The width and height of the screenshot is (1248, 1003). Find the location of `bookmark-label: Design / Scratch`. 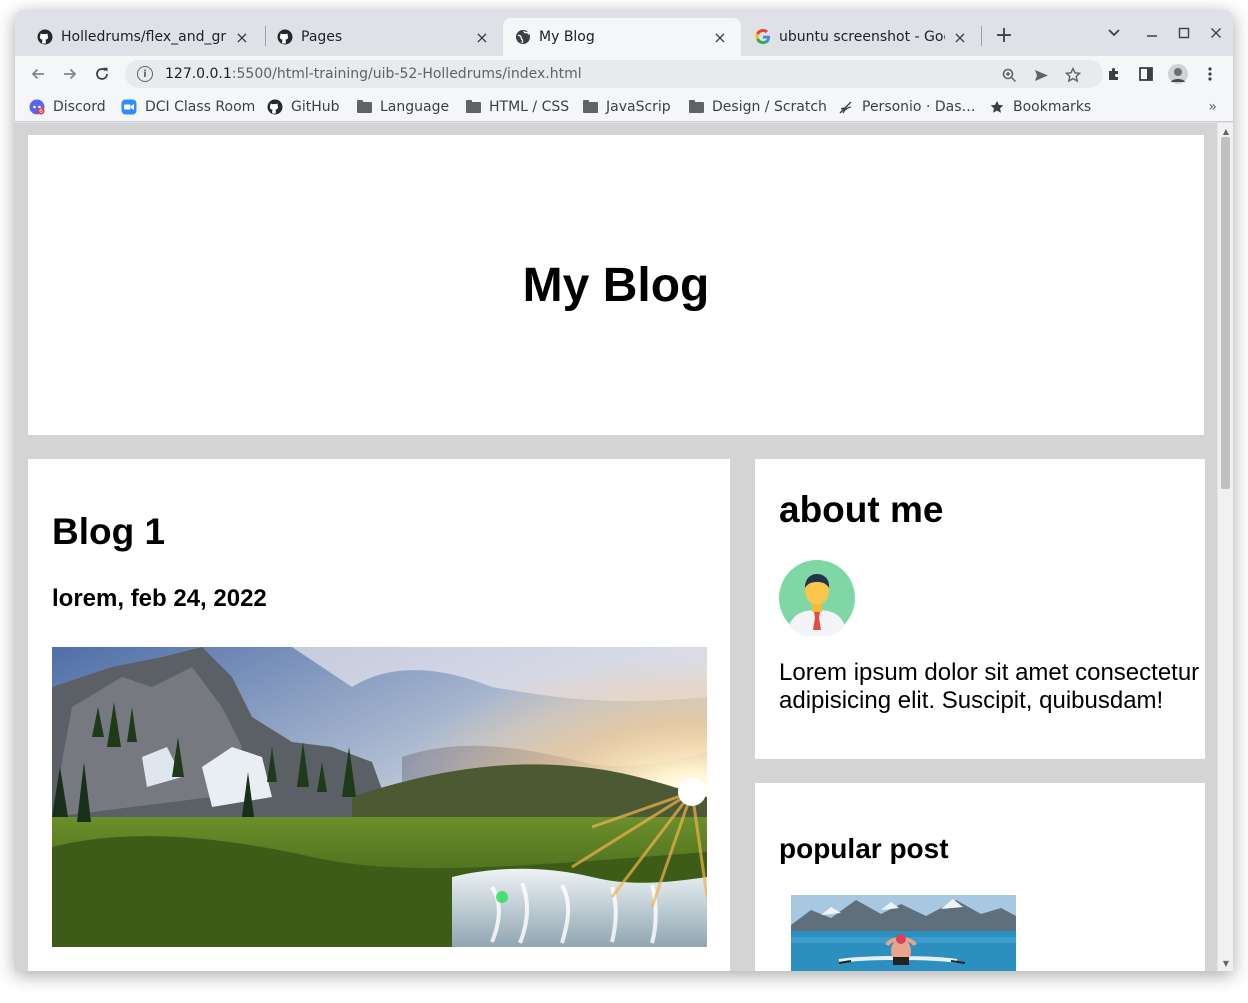

bookmark-label: Design / Scratch is located at coordinates (769, 107).